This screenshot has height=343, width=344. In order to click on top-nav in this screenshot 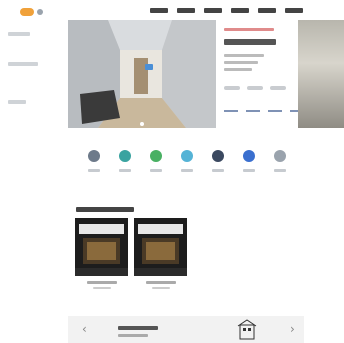, I will do `click(172, 11)`.